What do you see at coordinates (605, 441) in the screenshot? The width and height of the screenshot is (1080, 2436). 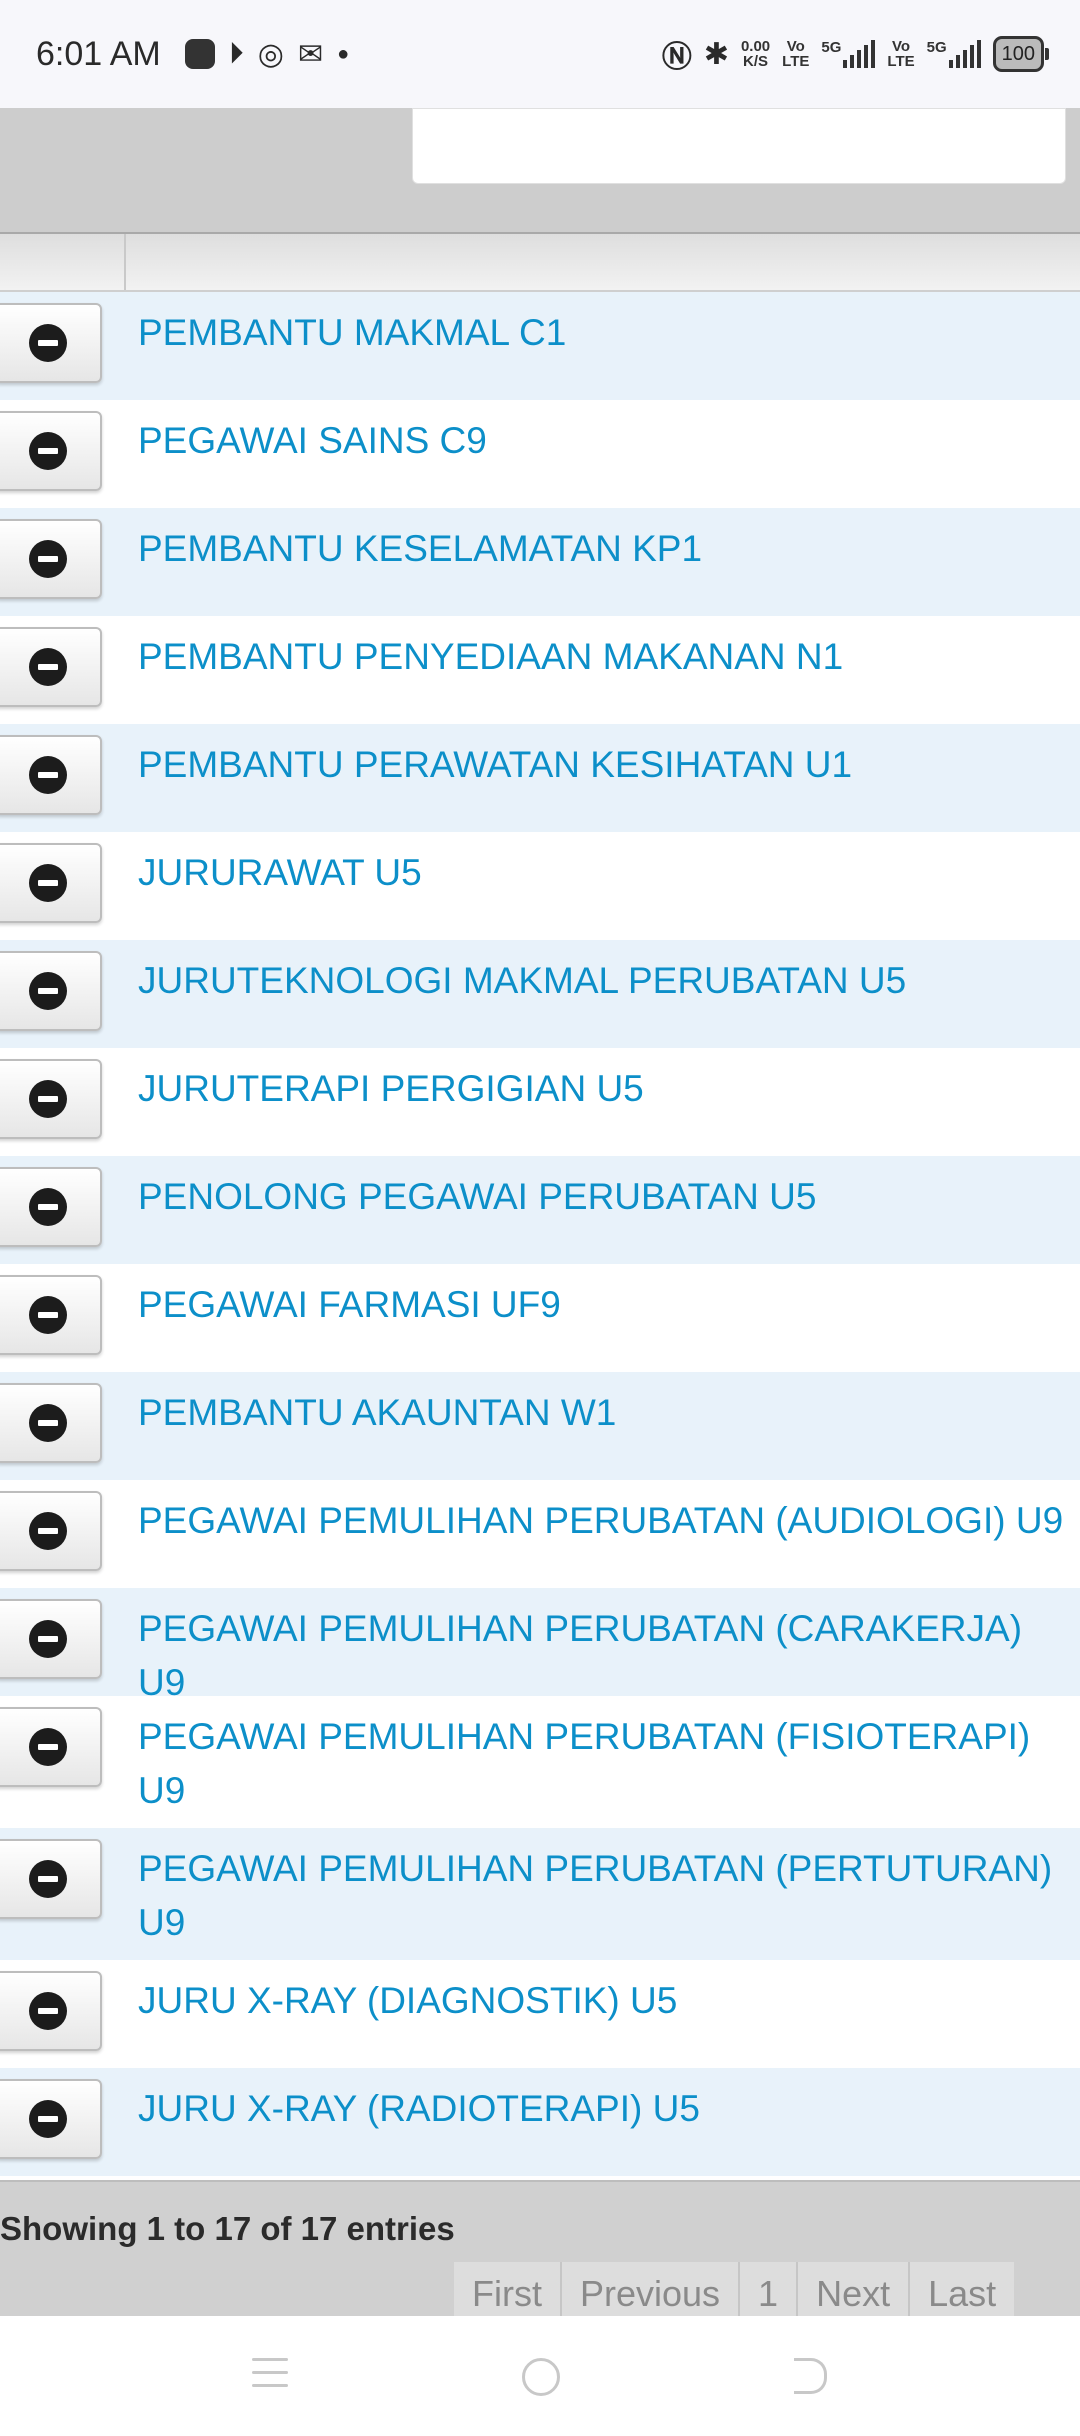 I see `row-link: PEGAWAI SAINS C9` at bounding box center [605, 441].